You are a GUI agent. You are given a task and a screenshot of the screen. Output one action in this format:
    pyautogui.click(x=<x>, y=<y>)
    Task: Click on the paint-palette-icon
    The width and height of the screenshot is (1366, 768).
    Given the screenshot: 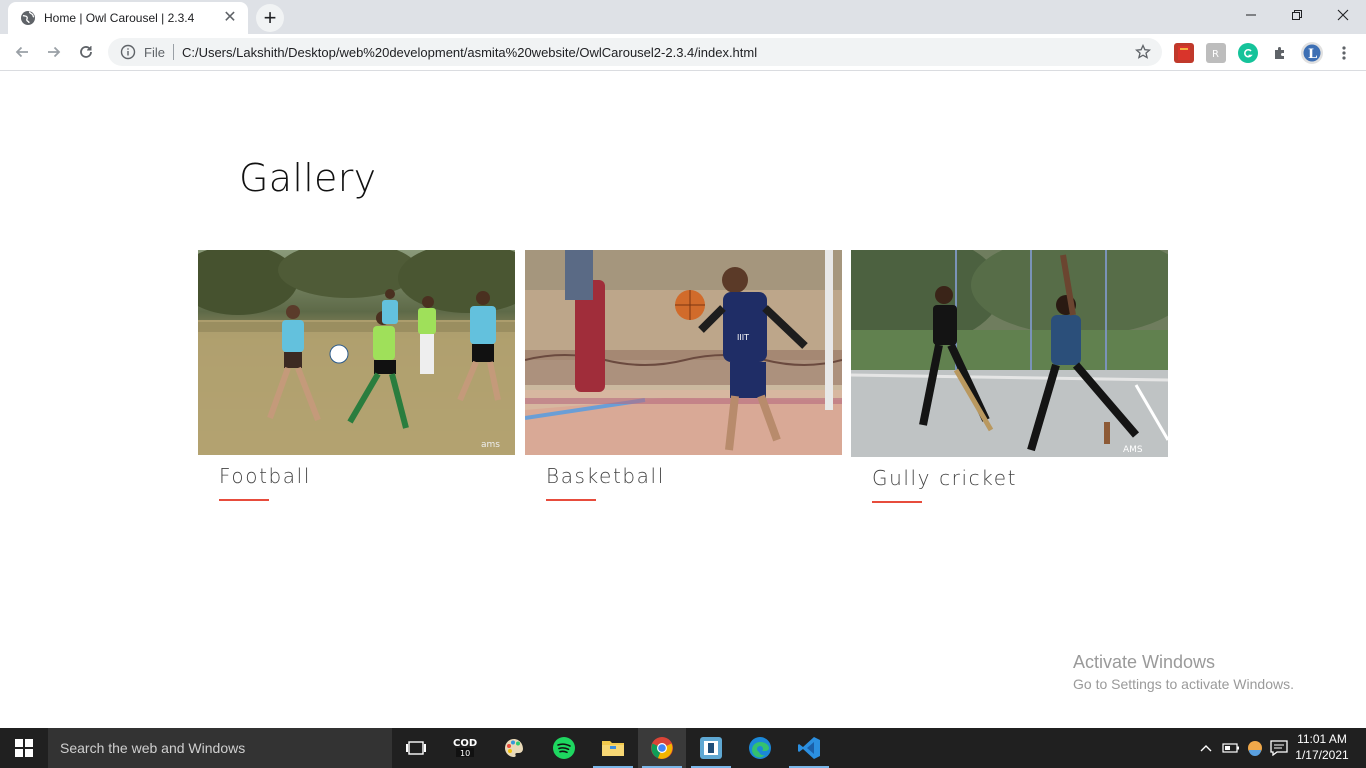 What is the action you would take?
    pyautogui.click(x=514, y=748)
    